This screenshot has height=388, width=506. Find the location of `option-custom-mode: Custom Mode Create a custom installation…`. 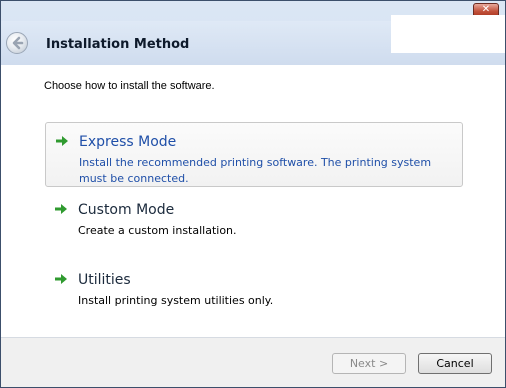

option-custom-mode: Custom Mode Create a custom installation… is located at coordinates (254, 218).